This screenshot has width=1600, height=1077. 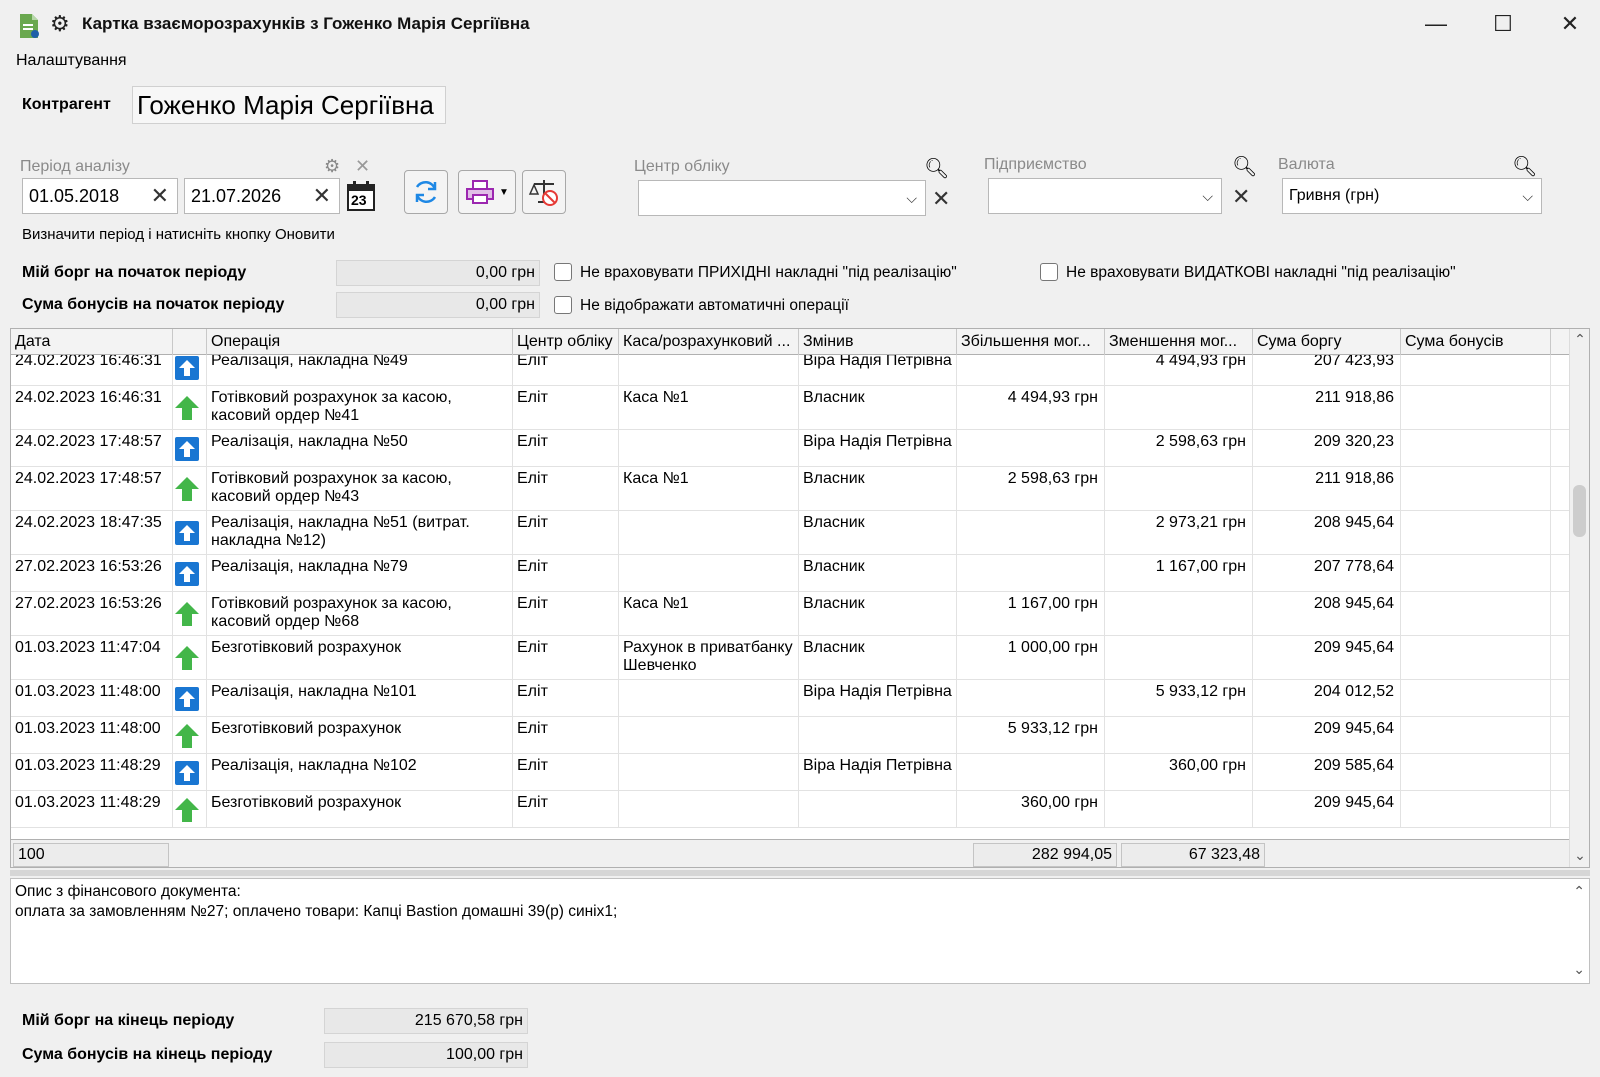 What do you see at coordinates (60, 24) in the screenshot?
I see `settings-gear-icon: ⚙` at bounding box center [60, 24].